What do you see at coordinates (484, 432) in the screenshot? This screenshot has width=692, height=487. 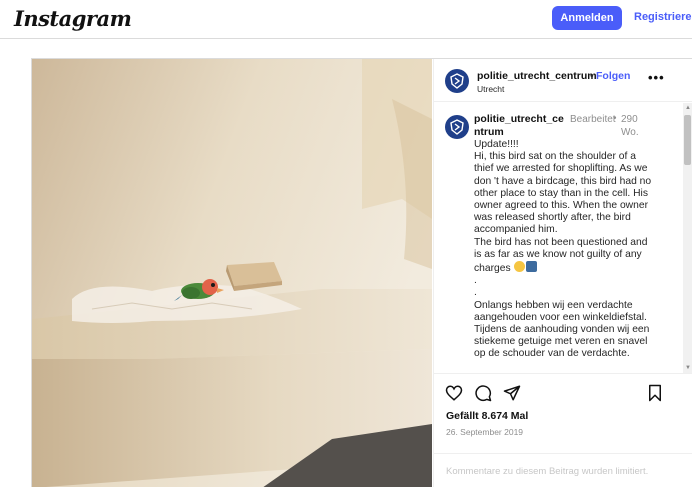 I see `post-date: 26. September 2019` at bounding box center [484, 432].